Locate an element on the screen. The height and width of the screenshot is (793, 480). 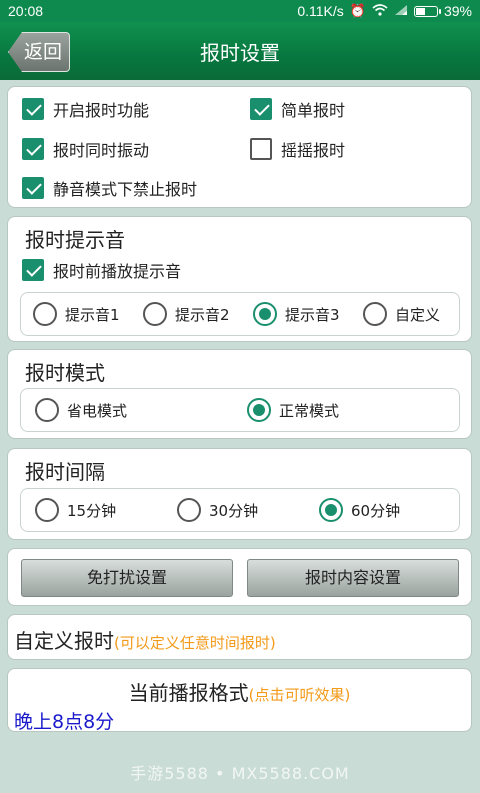
silent-label: 静音模式下禁止报时 is located at coordinates (125, 189).